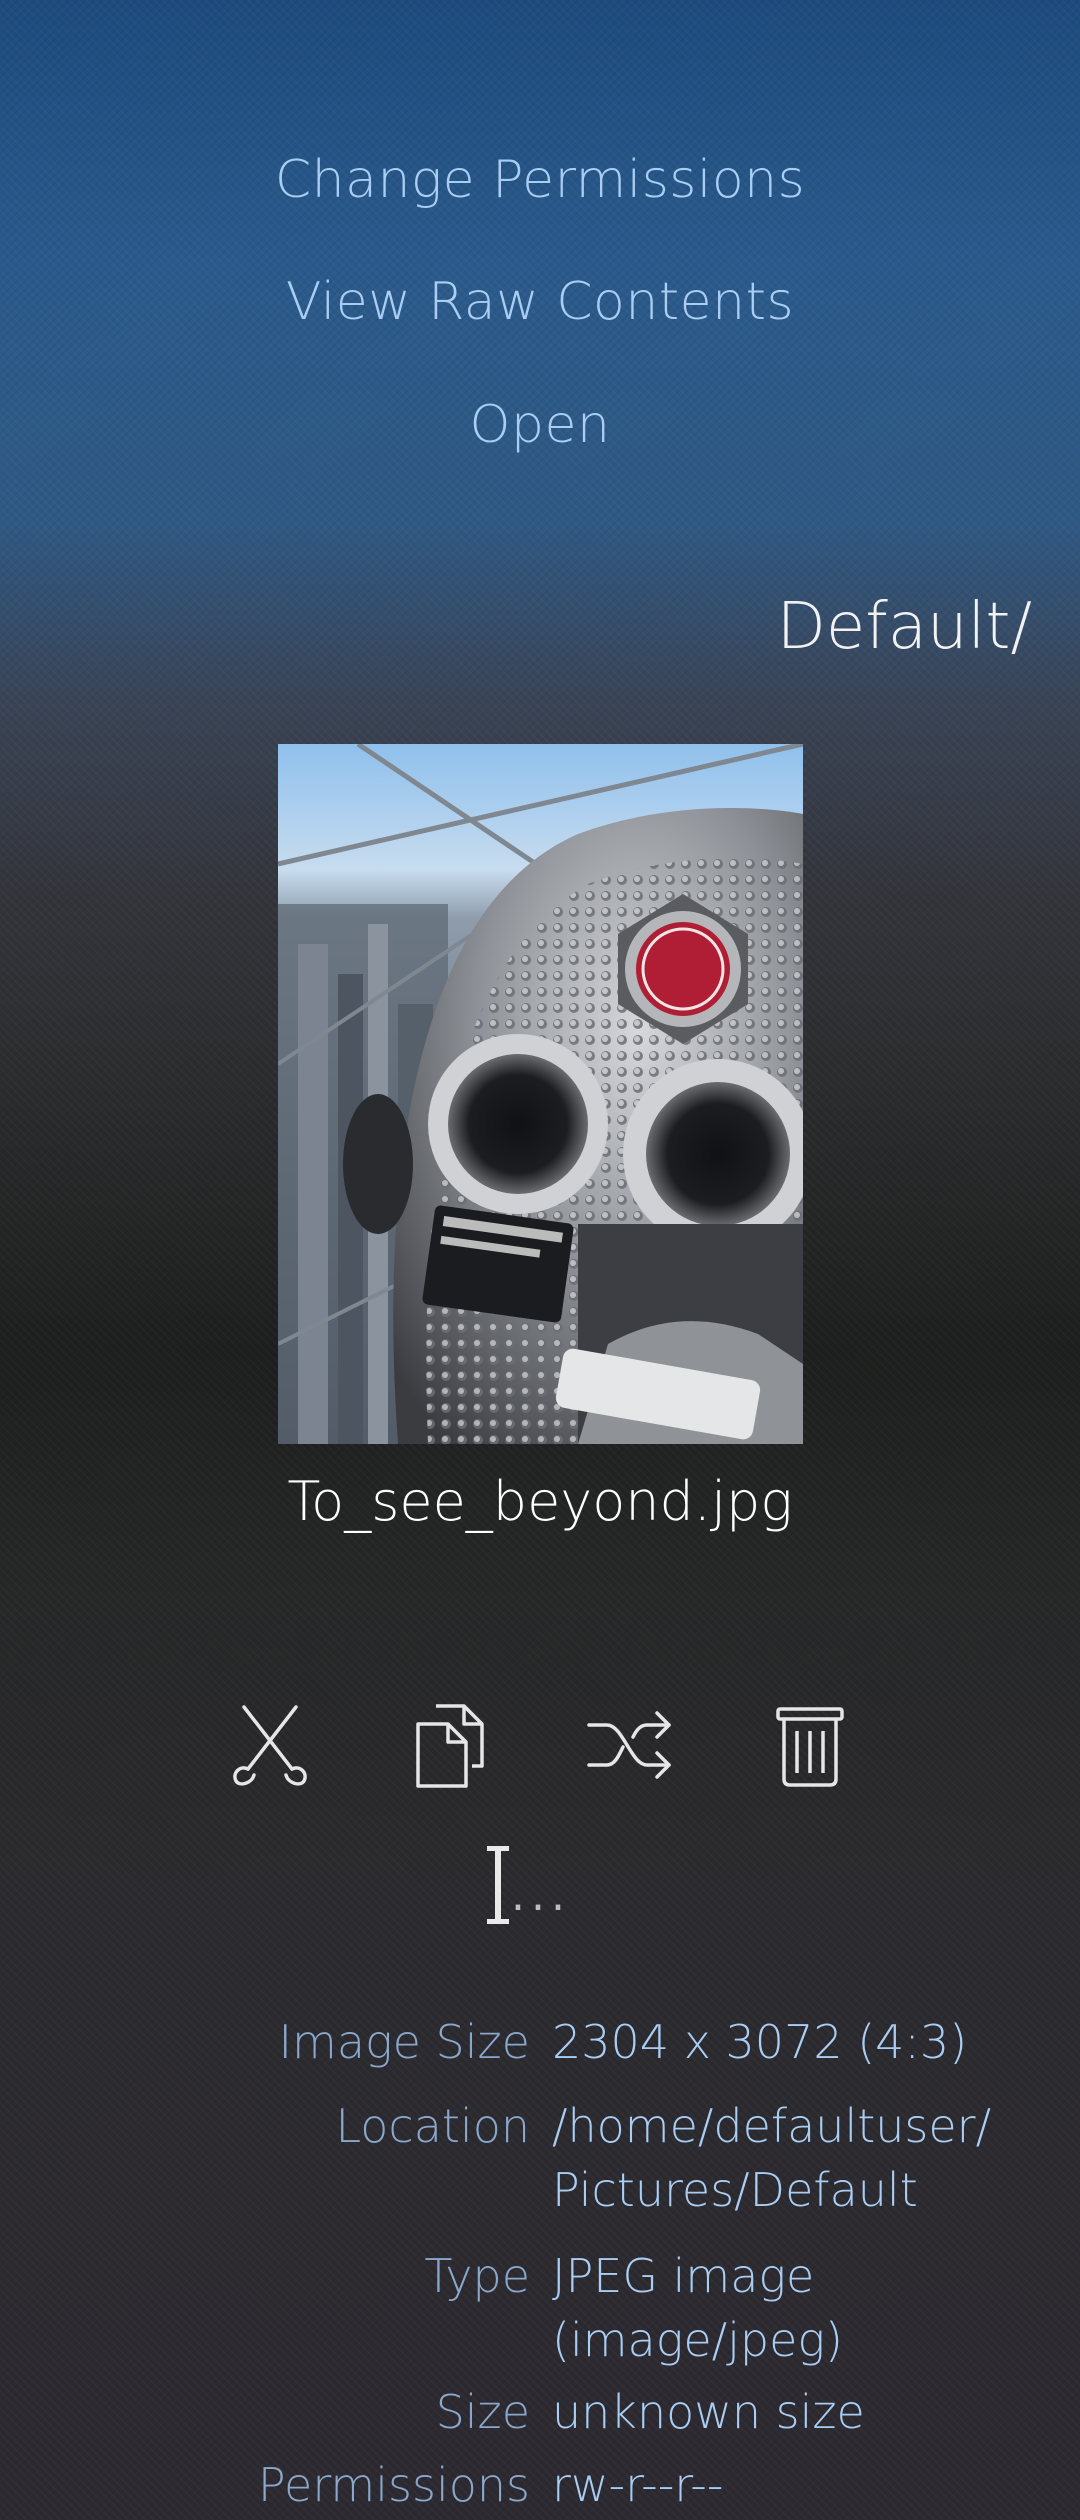 This screenshot has width=1080, height=2520. Describe the element at coordinates (540, 302) in the screenshot. I see `view-raw-contents-menu-item: View Raw Contents` at that location.